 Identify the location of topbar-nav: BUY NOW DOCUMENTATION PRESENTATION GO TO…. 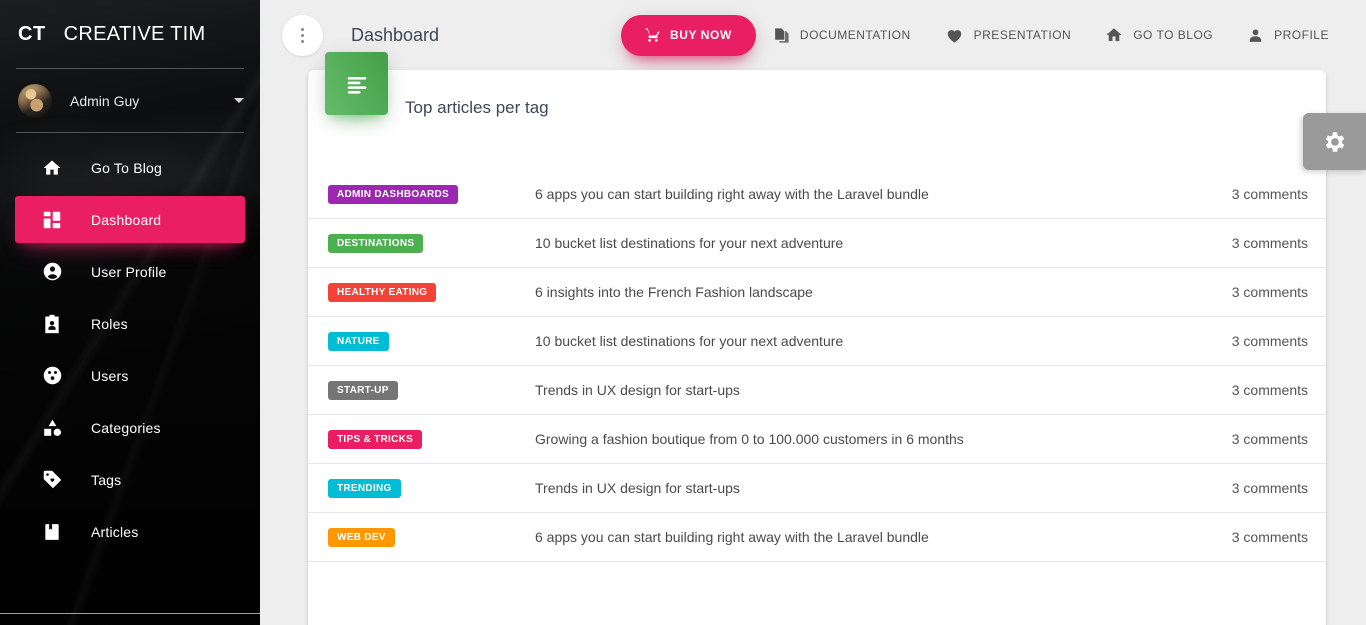
(983, 35).